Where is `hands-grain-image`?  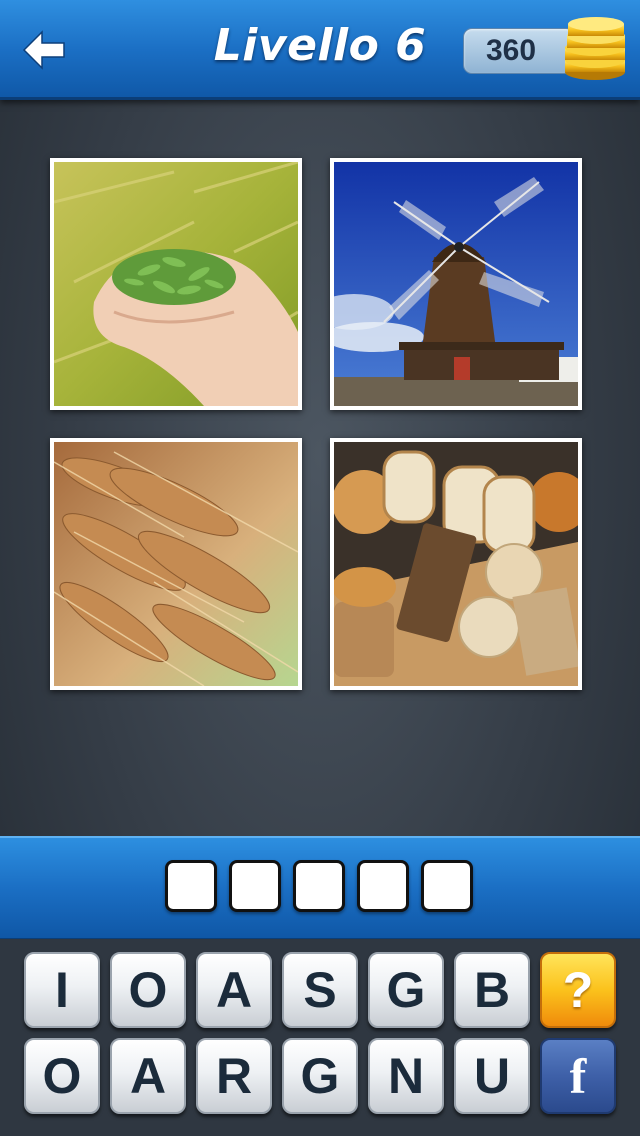 hands-grain-image is located at coordinates (176, 284).